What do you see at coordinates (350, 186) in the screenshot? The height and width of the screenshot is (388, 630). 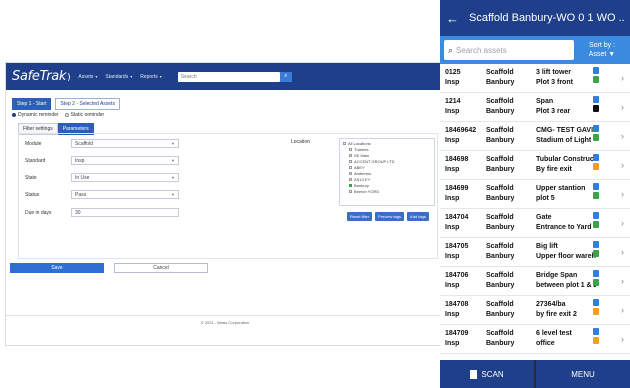 I see `checkbox-checked-icon` at bounding box center [350, 186].